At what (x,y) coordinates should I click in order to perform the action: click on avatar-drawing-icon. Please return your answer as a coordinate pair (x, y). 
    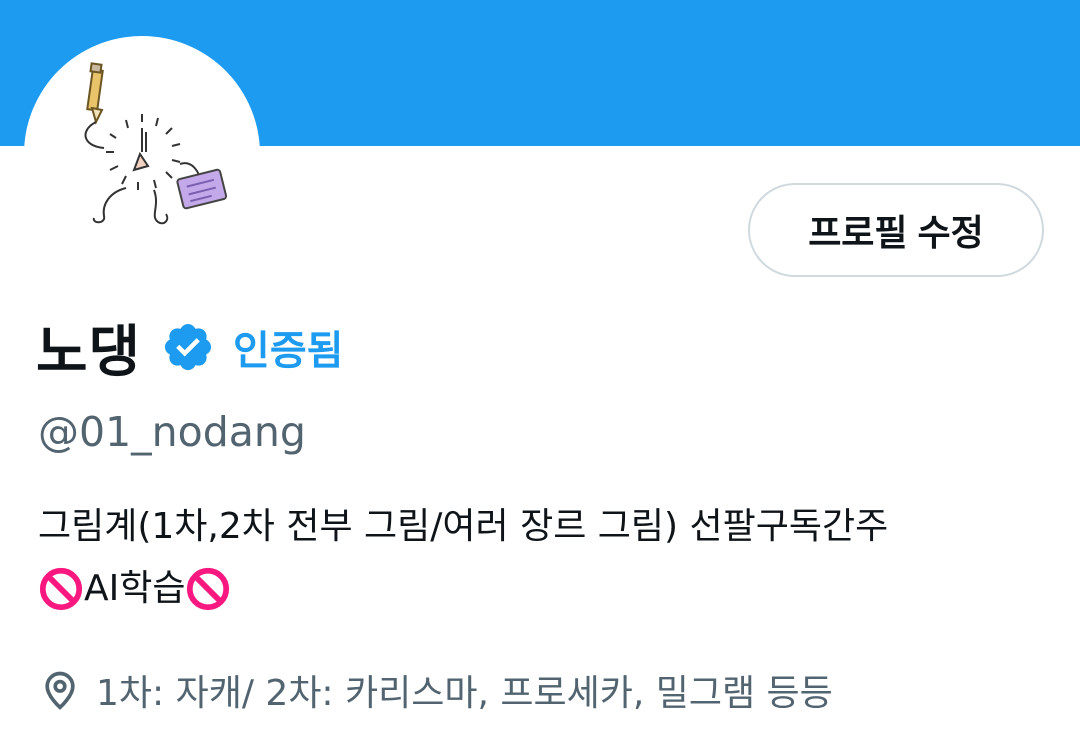
    Looking at the image, I should click on (156, 143).